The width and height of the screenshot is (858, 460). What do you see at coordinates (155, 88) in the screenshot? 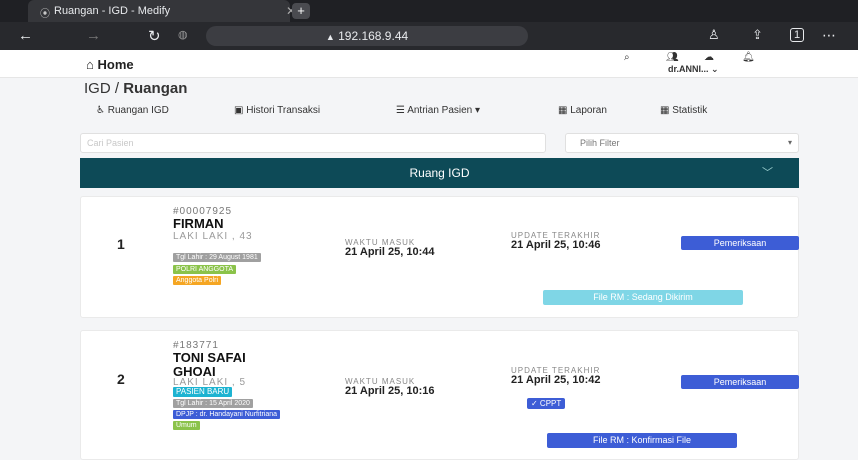
I see `page-title: Ruangan` at bounding box center [155, 88].